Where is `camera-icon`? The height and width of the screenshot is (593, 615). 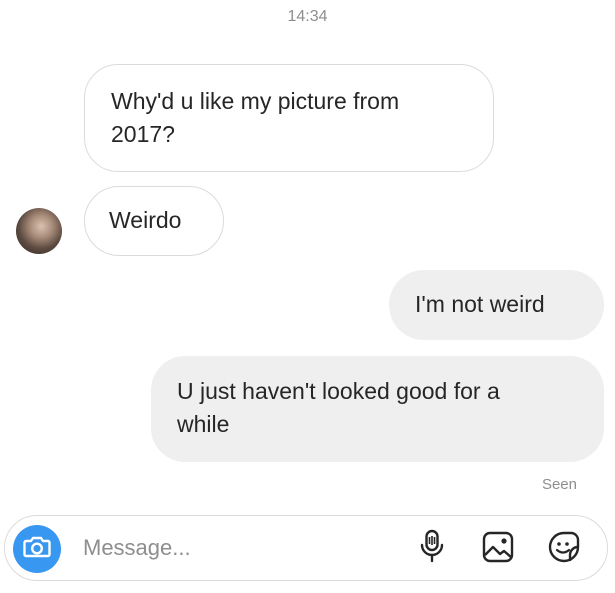
camera-icon is located at coordinates (37, 549).